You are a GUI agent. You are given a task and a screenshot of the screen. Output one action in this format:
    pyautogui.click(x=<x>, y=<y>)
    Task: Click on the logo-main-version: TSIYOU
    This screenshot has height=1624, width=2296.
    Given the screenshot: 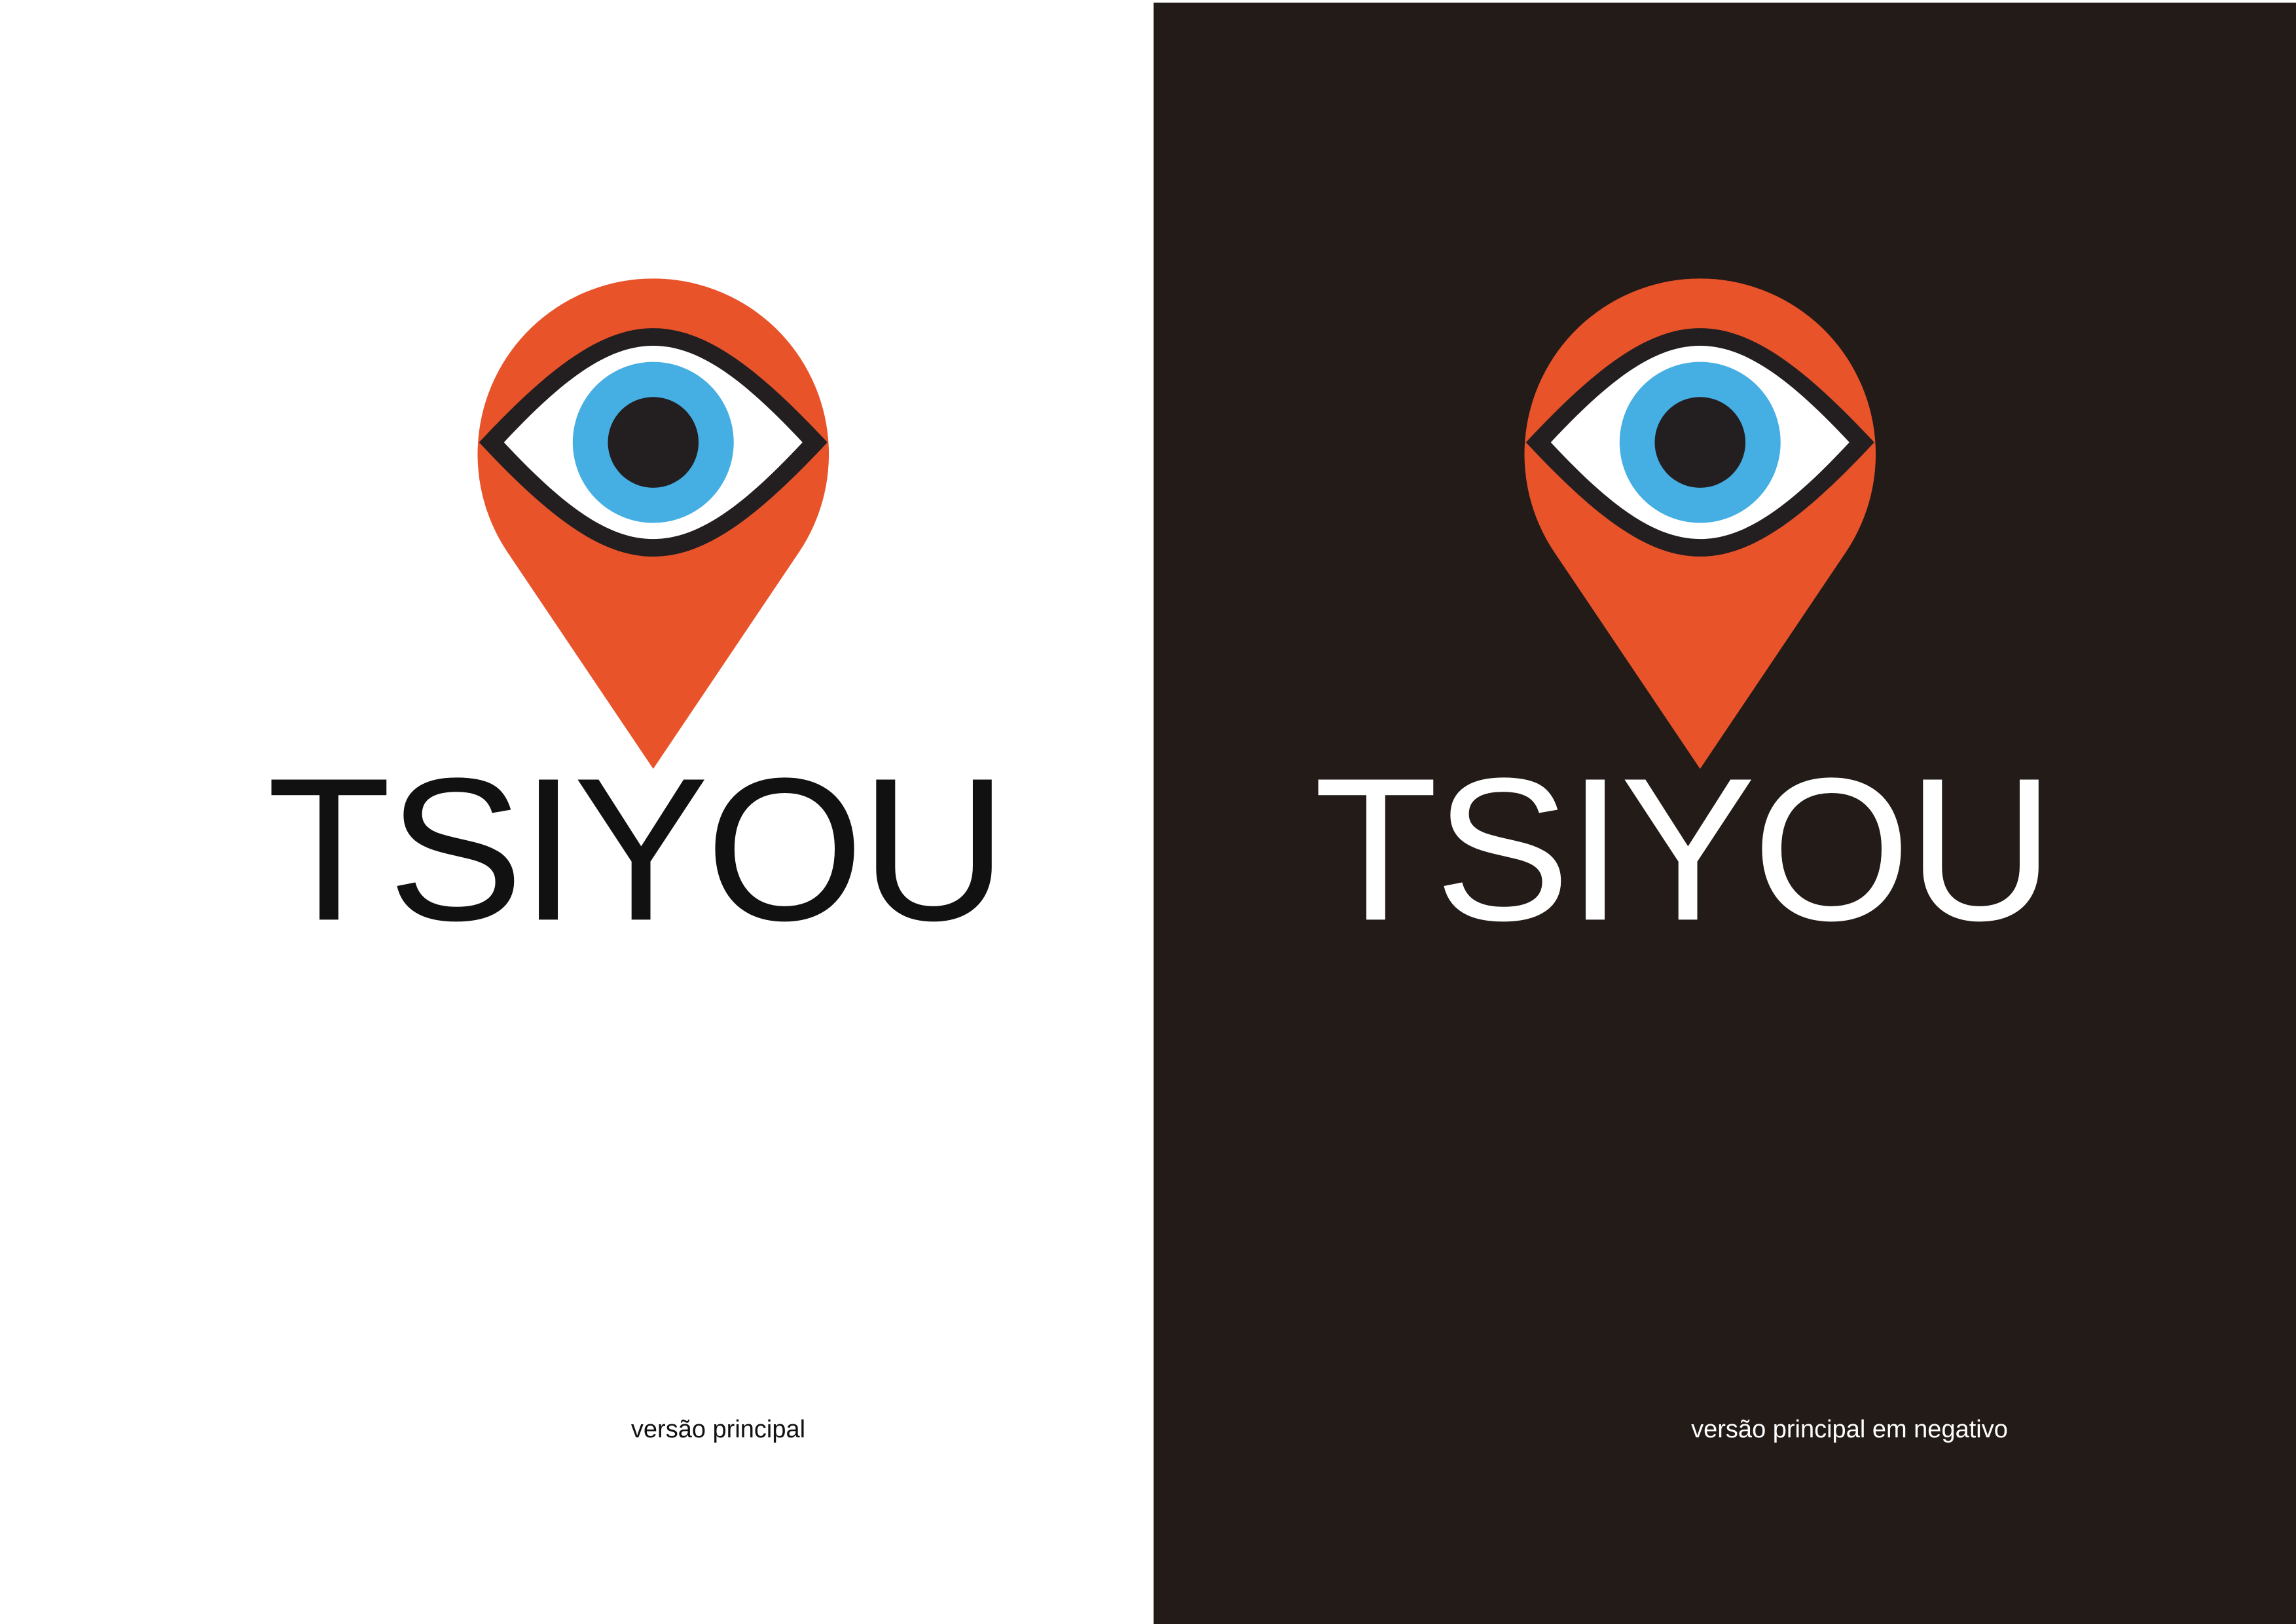 What is the action you would take?
    pyautogui.click(x=637, y=620)
    